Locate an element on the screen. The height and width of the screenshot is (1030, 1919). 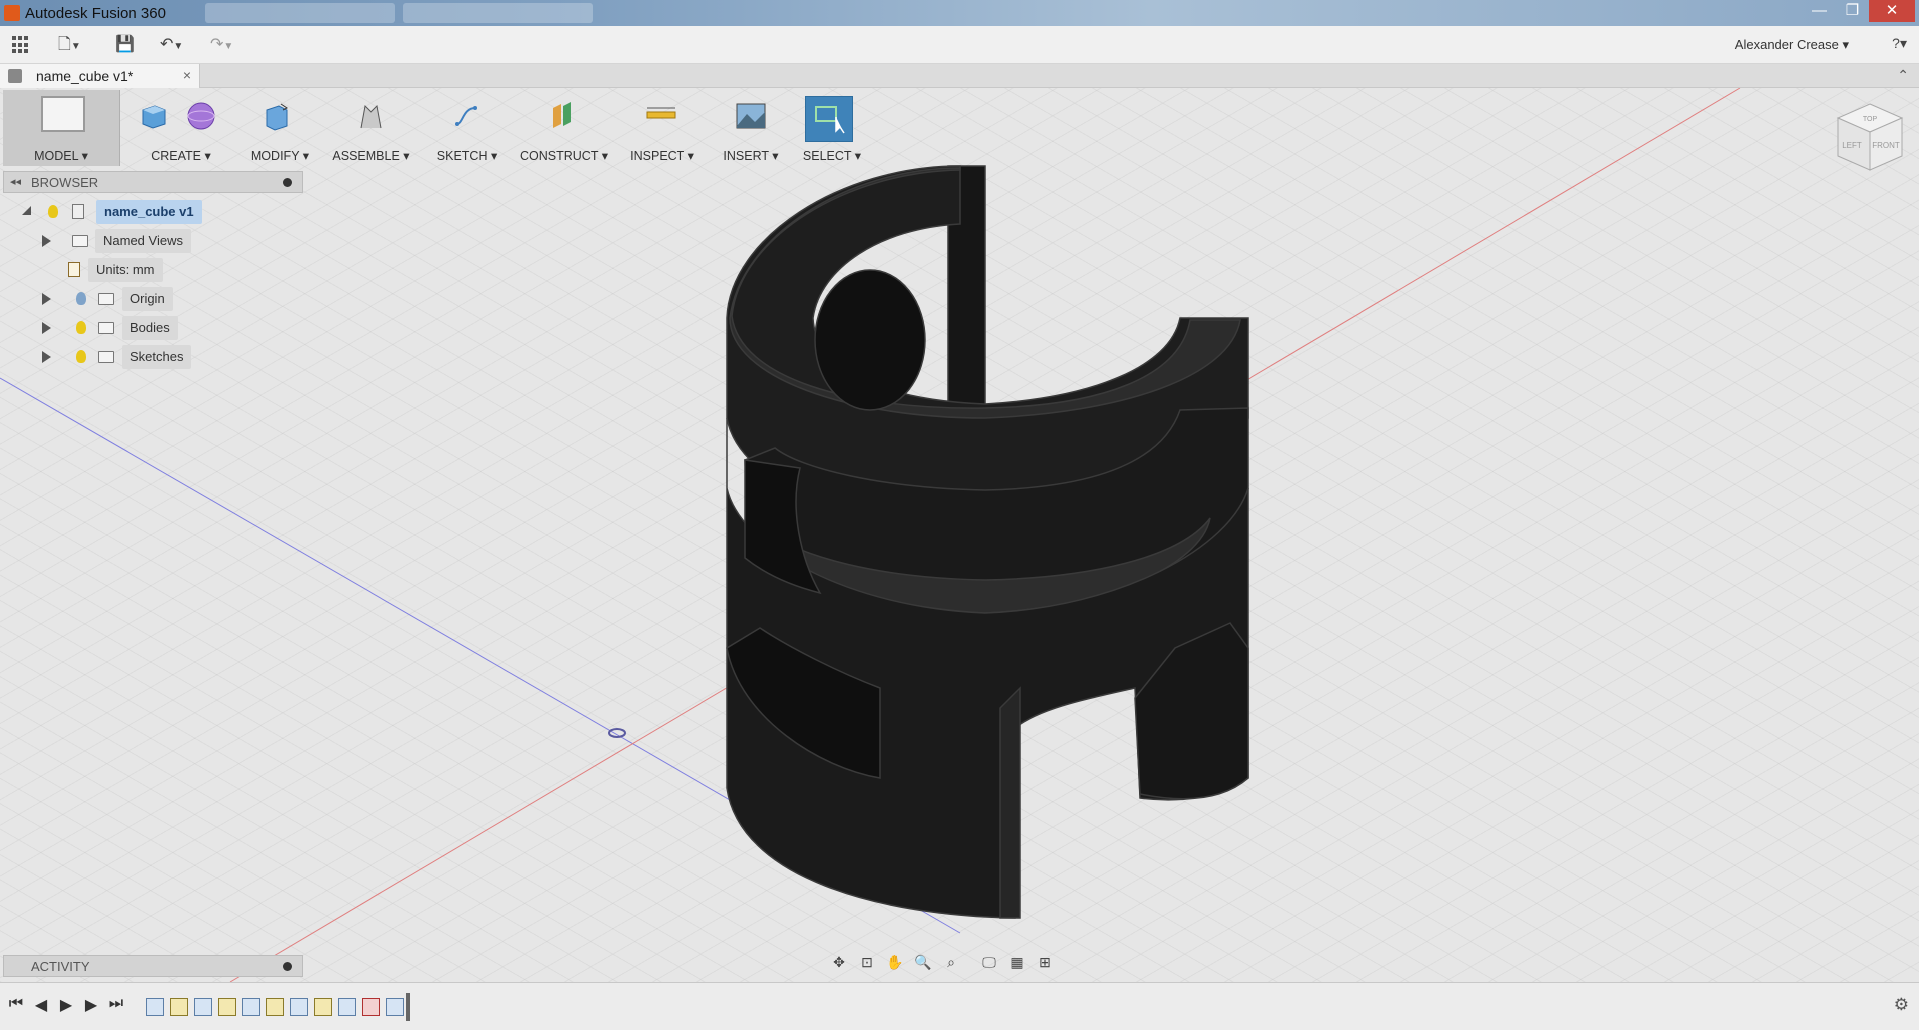
user-account-menu: Alexander Crease ▾ is located at coordinates (1792, 45).